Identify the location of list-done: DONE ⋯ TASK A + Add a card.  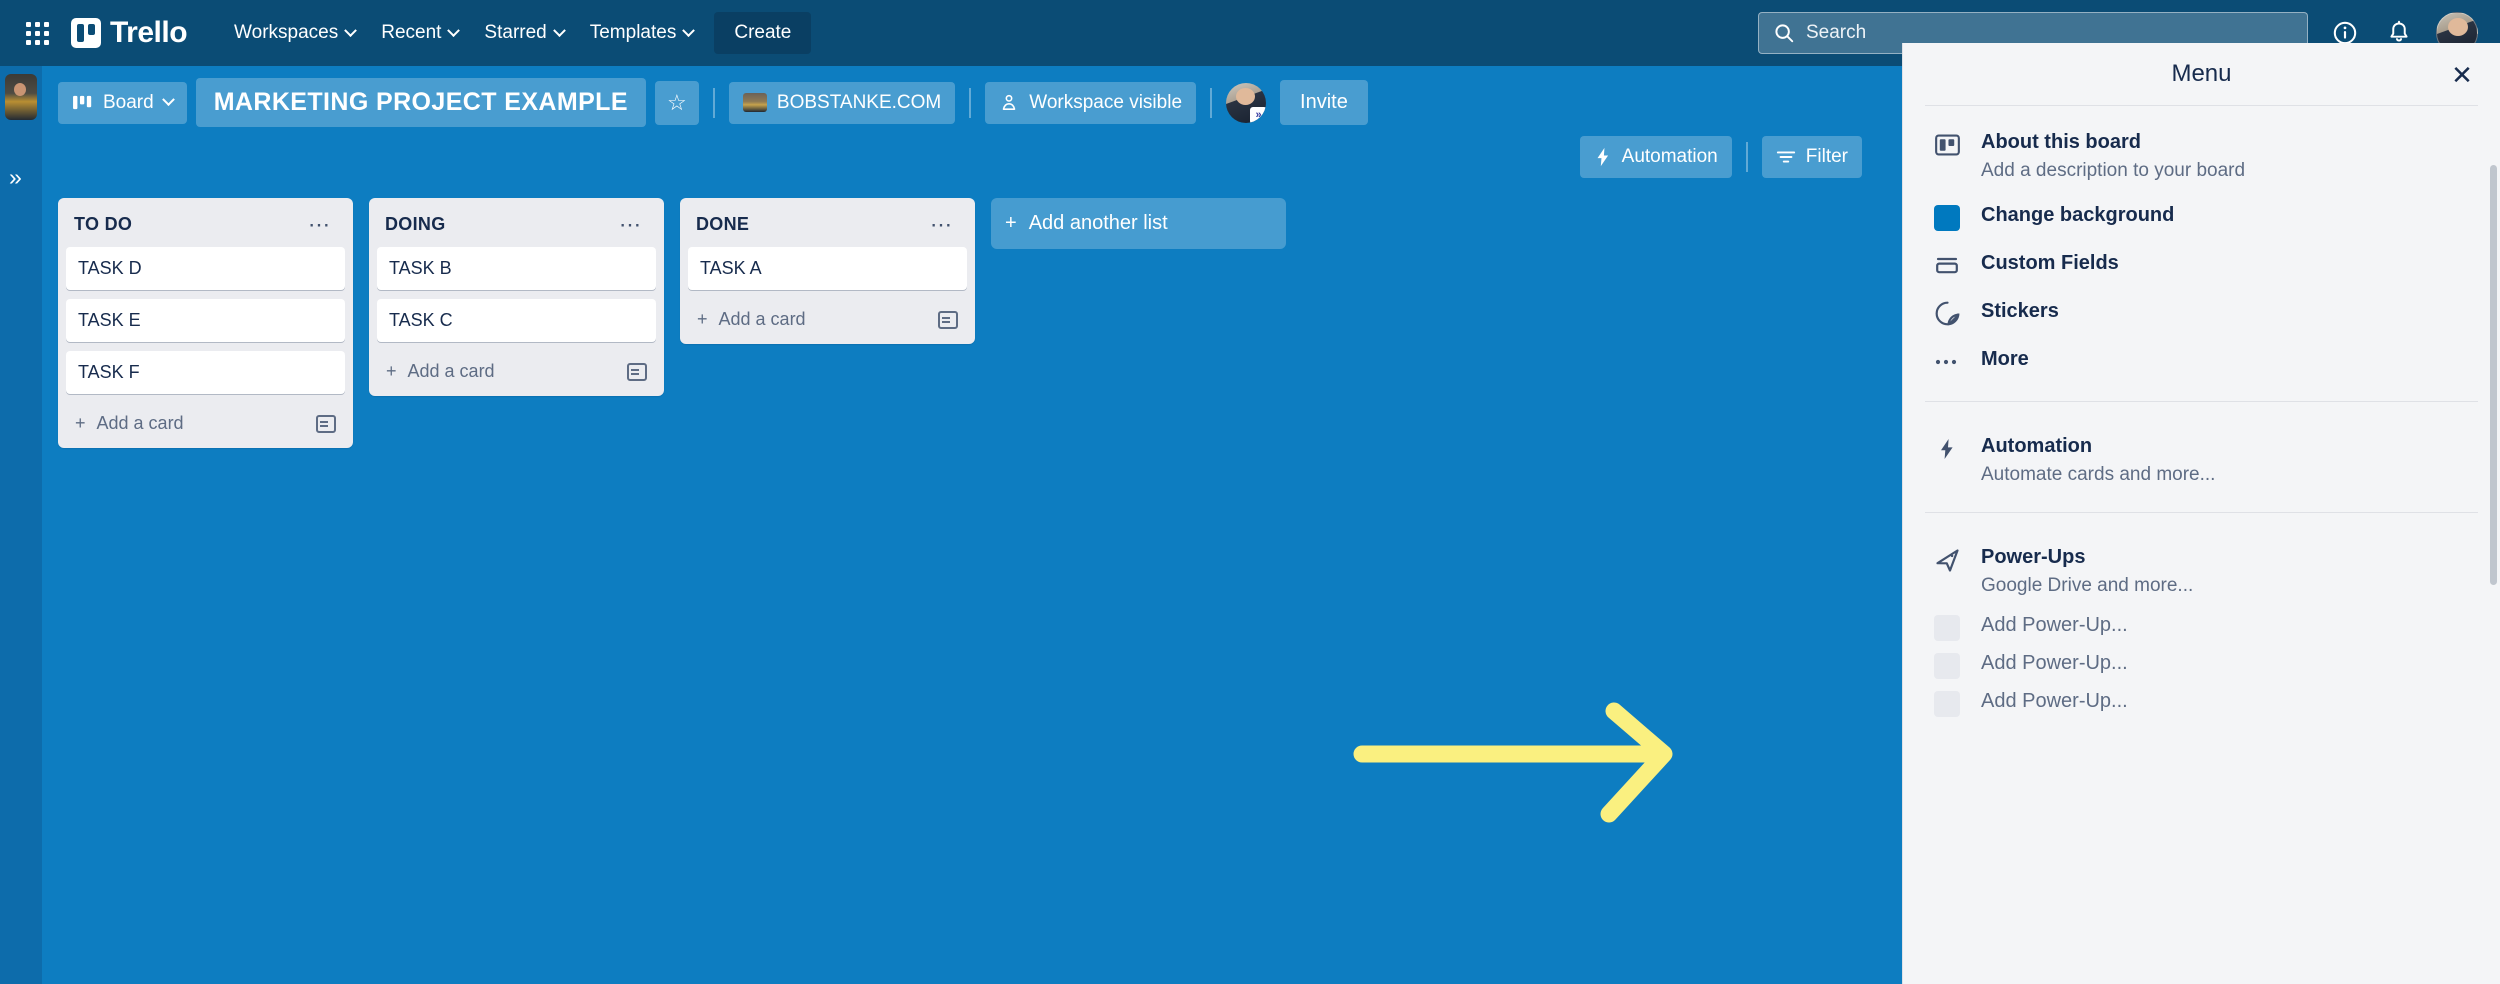
(827, 271).